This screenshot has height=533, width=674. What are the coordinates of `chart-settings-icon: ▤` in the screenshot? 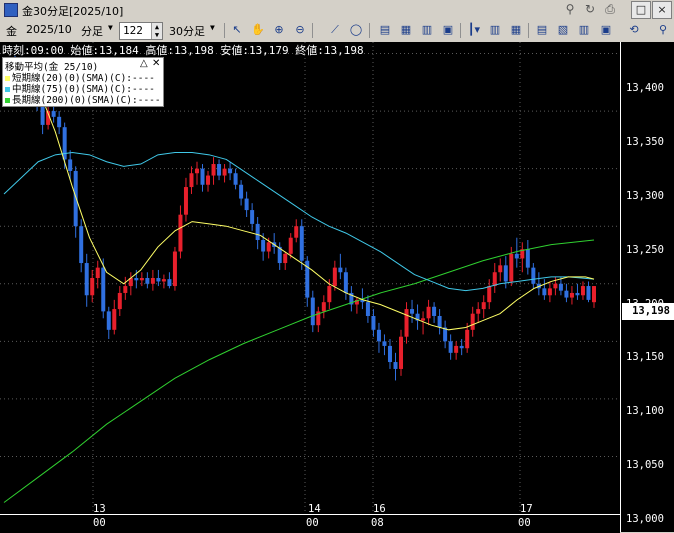 It's located at (542, 30).